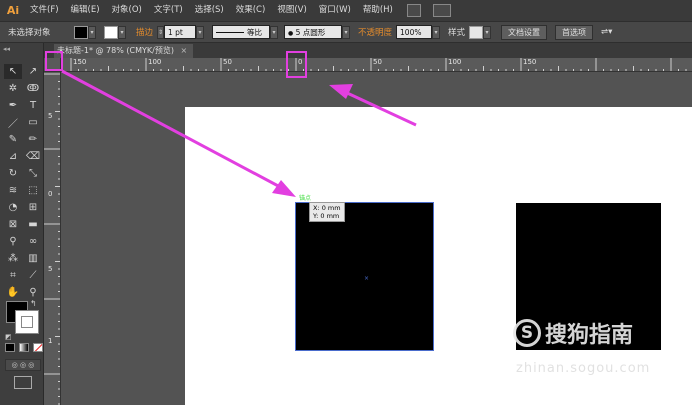  Describe the element at coordinates (13, 224) in the screenshot. I see `mesh-tool-icon: ⊠` at that location.